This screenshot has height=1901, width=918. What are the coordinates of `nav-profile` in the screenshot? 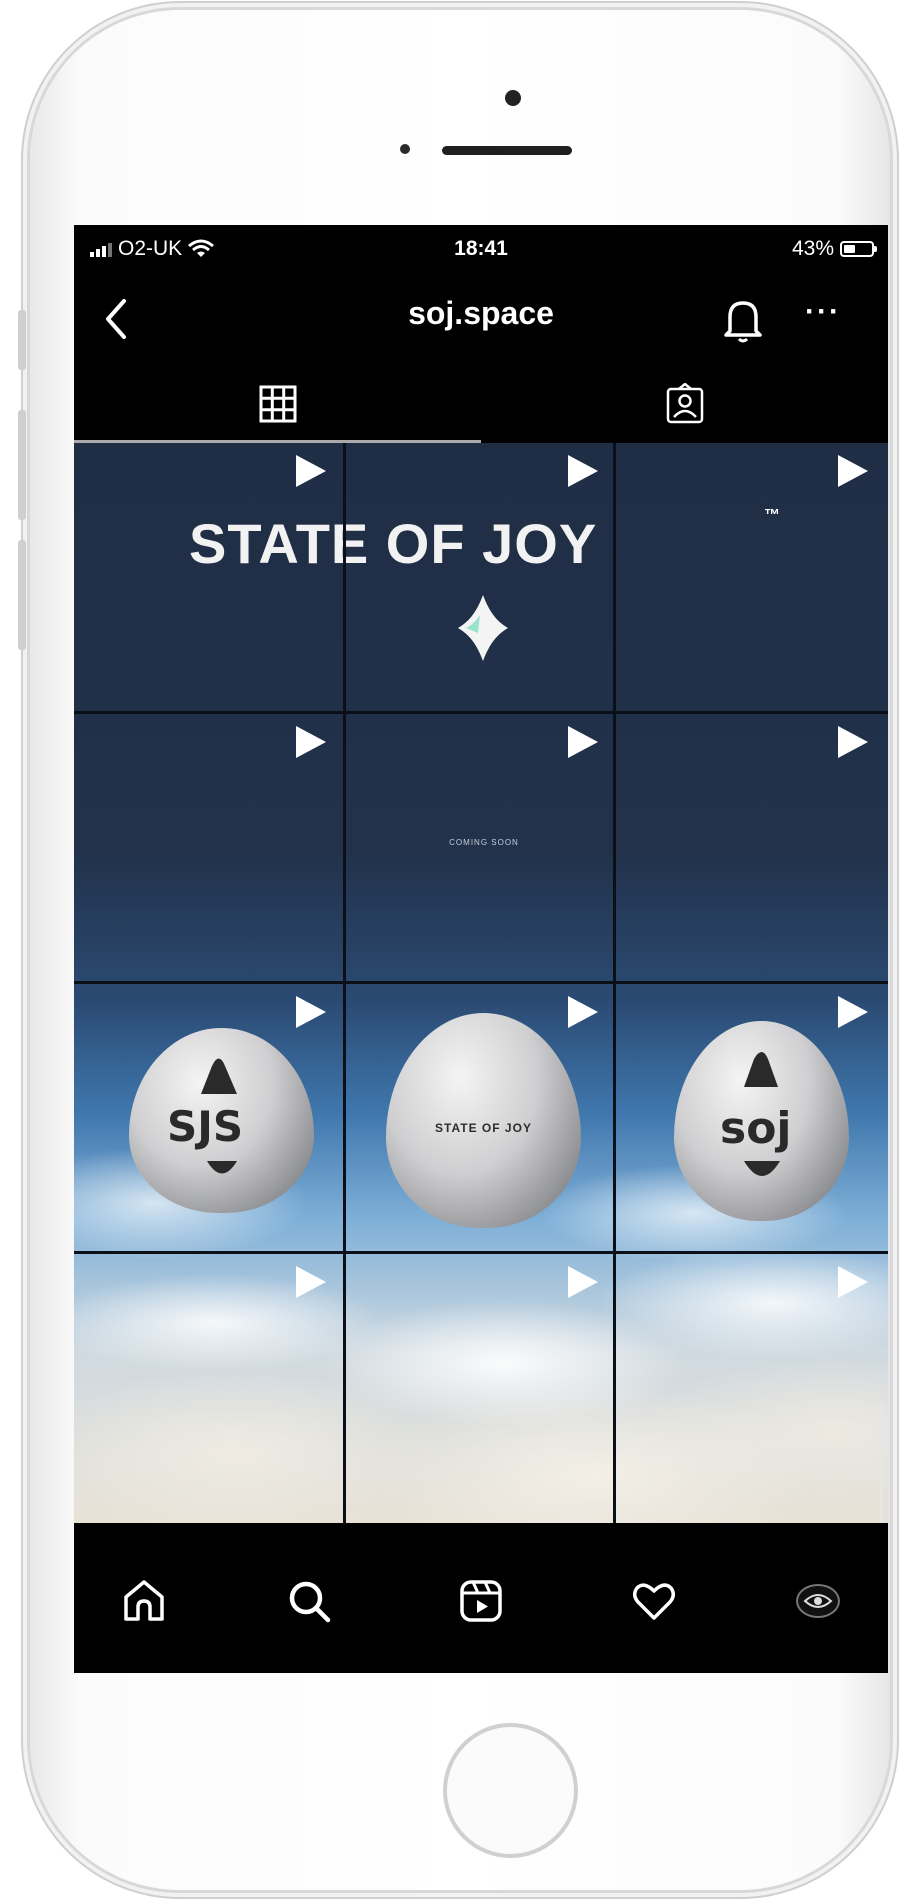 It's located at (818, 1601).